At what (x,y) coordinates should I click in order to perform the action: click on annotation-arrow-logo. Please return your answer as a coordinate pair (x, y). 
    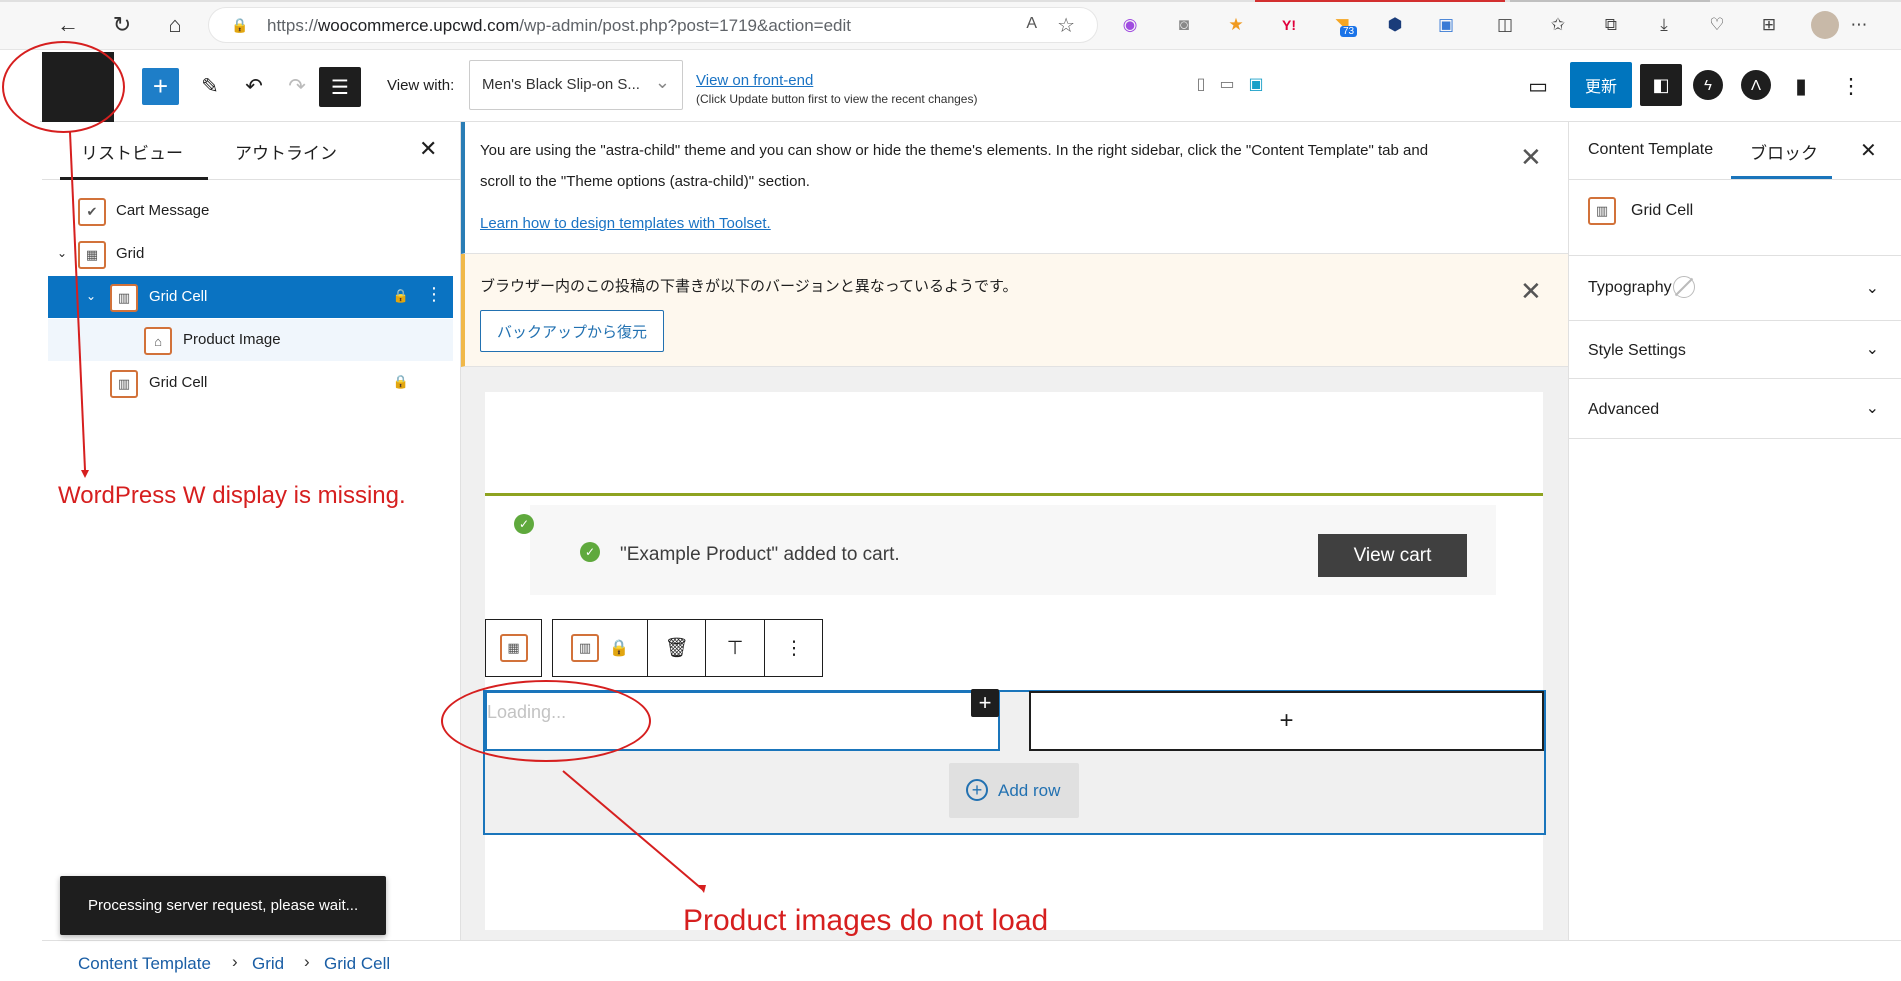
    Looking at the image, I should click on (77, 301).